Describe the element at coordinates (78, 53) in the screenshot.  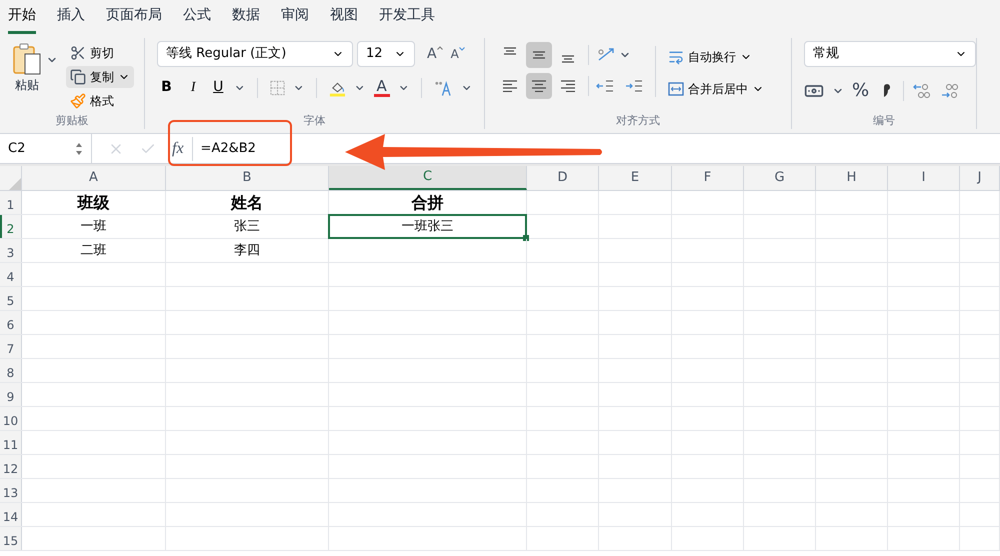
I see `scissors-icon` at that location.